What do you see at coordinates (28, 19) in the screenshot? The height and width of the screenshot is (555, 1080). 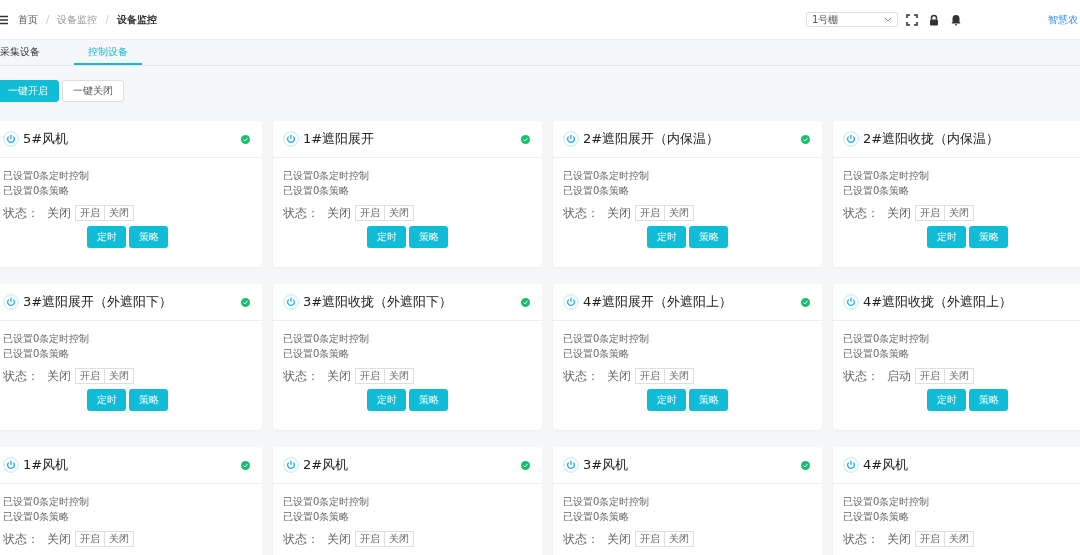 I see `breadcrumb-item: 首页` at bounding box center [28, 19].